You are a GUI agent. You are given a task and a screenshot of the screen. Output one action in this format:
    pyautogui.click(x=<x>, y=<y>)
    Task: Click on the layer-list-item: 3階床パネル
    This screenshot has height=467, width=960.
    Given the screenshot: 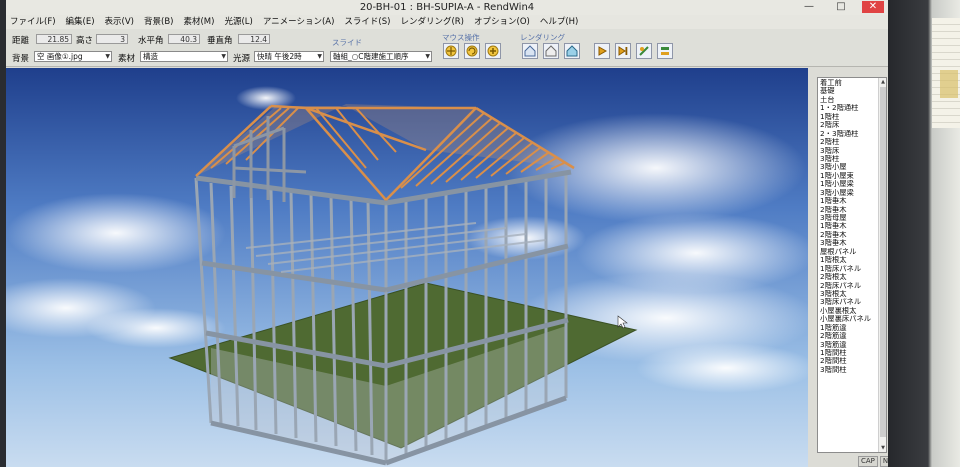 What is the action you would take?
    pyautogui.click(x=853, y=302)
    